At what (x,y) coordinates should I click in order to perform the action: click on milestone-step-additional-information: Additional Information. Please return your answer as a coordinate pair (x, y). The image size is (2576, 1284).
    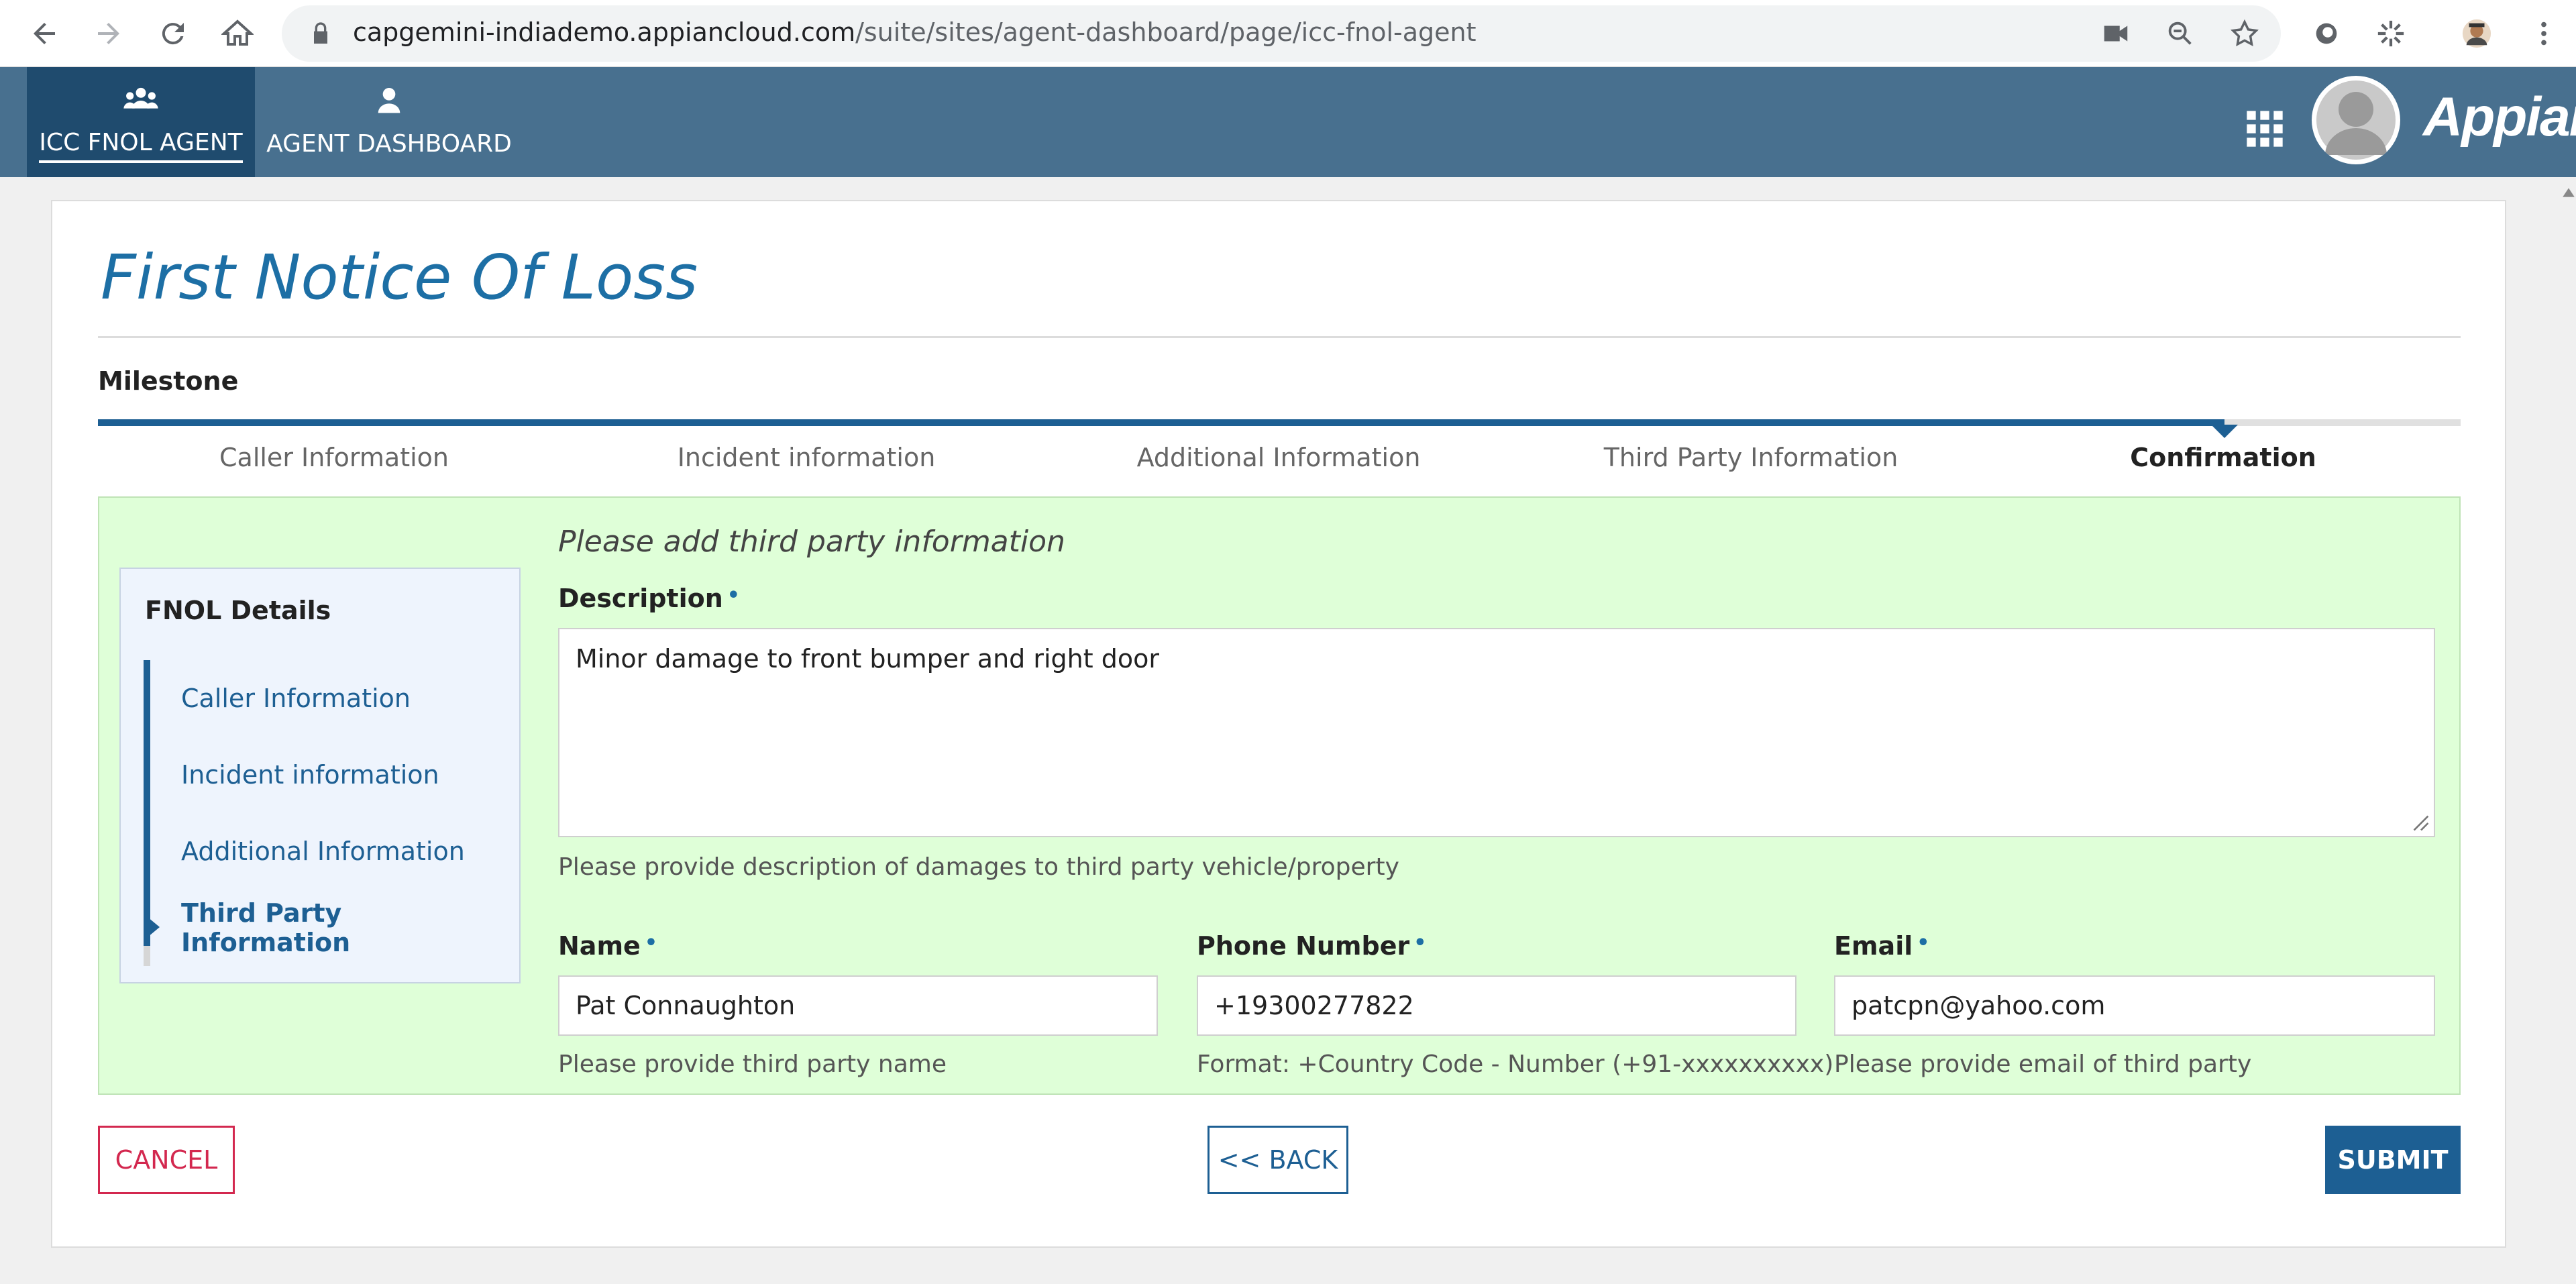
    Looking at the image, I should click on (1278, 457).